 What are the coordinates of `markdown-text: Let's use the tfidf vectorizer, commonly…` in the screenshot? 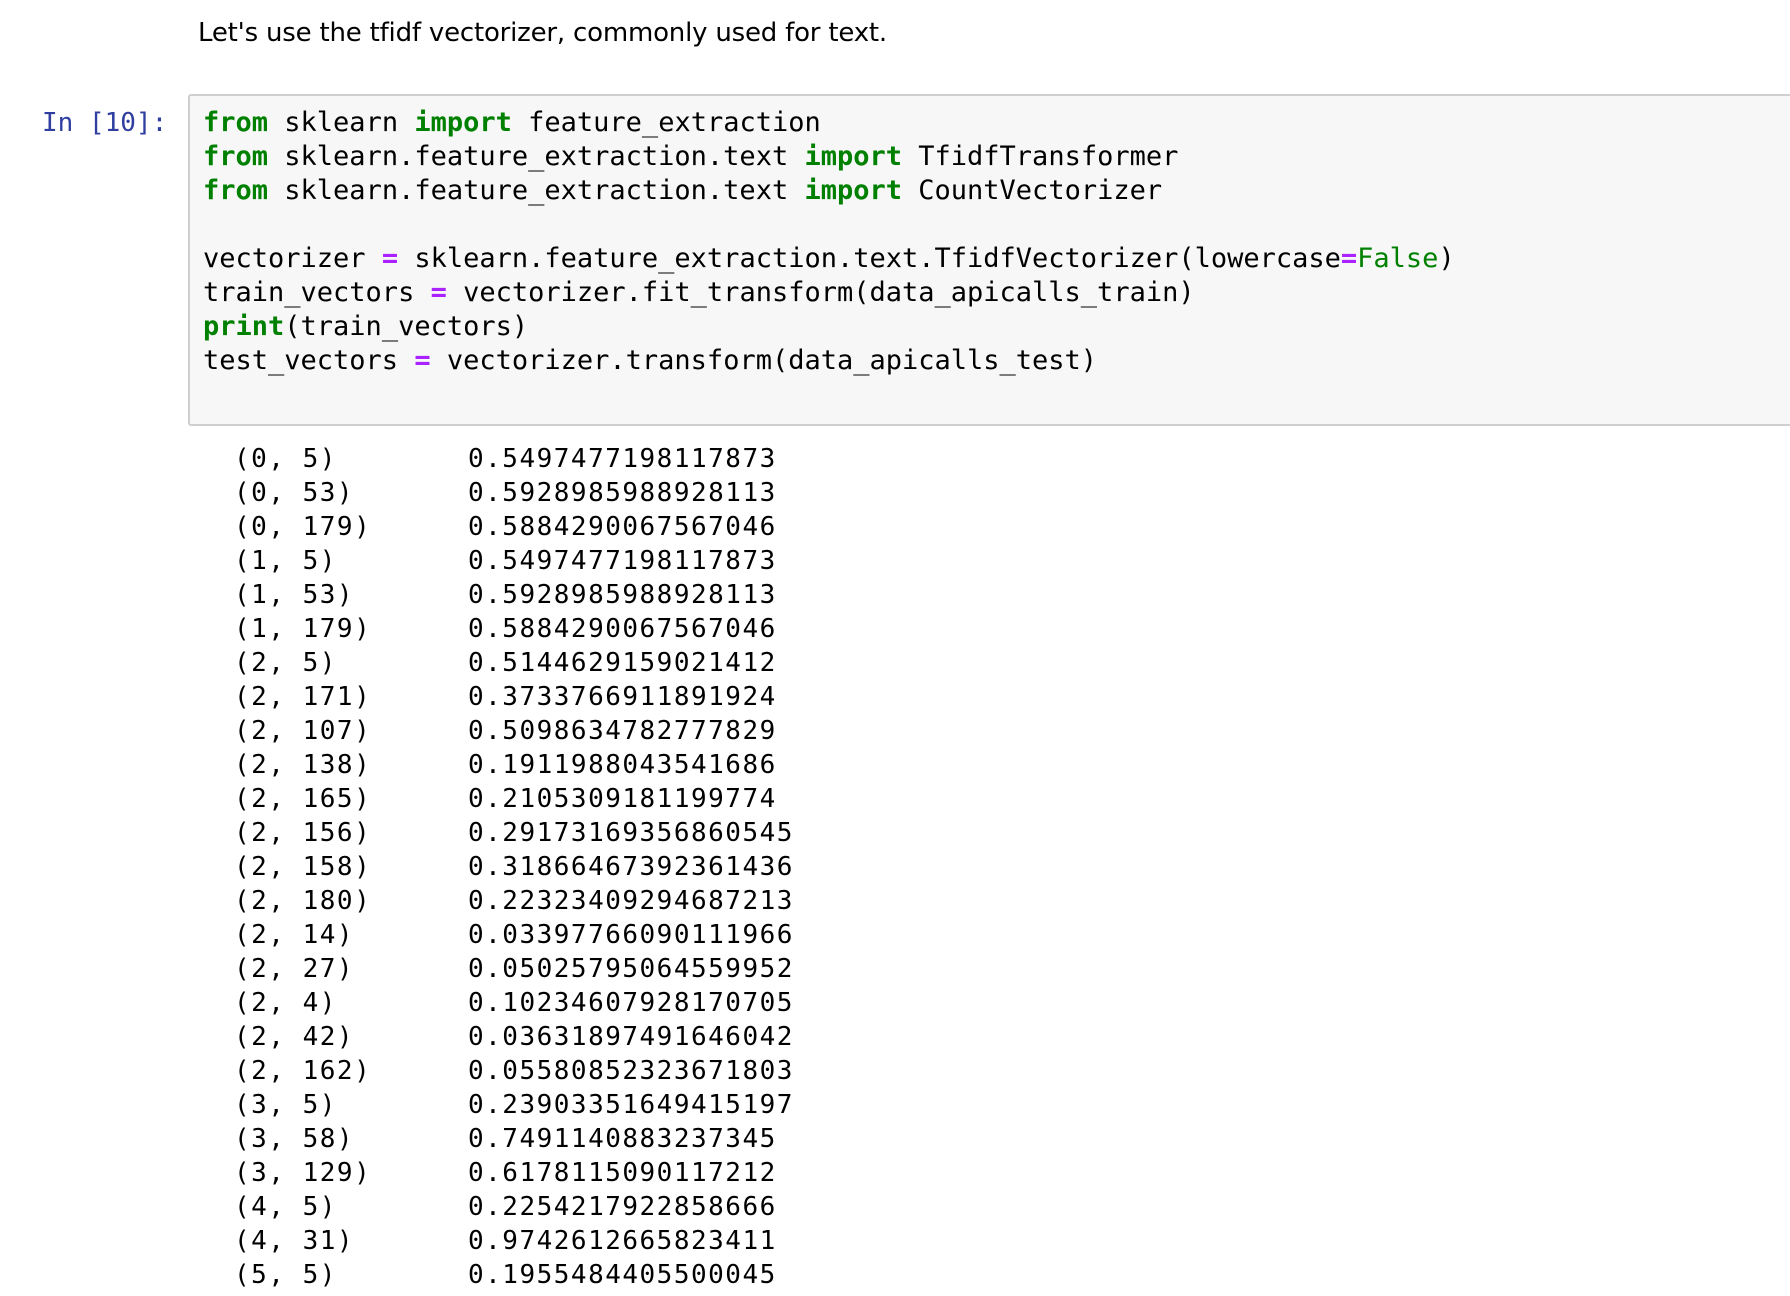 It's located at (542, 33).